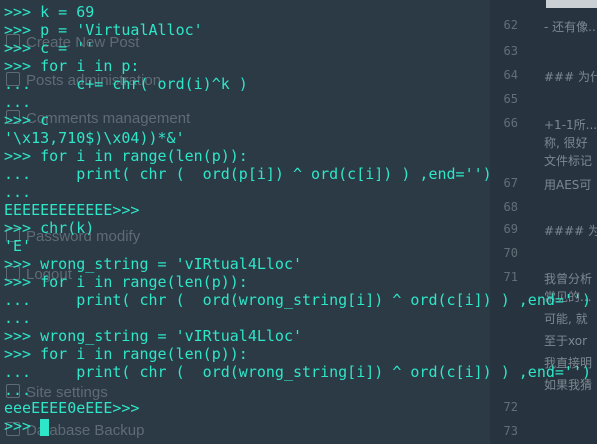 The image size is (597, 444). Describe the element at coordinates (103, 30) in the screenshot. I see `terminal-line: >>> p = 'VirtualAlloc'` at that location.